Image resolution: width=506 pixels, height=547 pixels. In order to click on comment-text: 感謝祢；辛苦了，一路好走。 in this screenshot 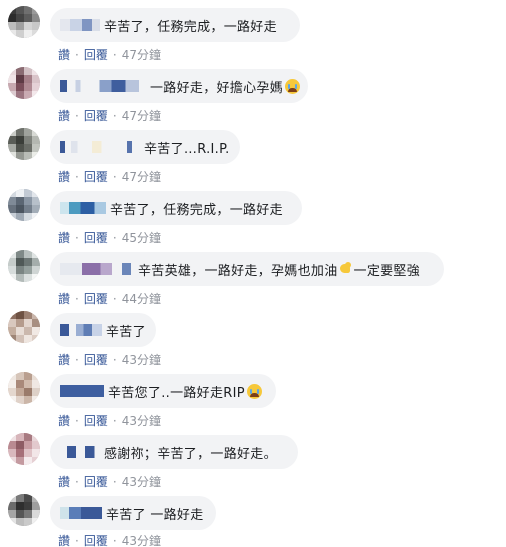, I will do `click(190, 454)`.